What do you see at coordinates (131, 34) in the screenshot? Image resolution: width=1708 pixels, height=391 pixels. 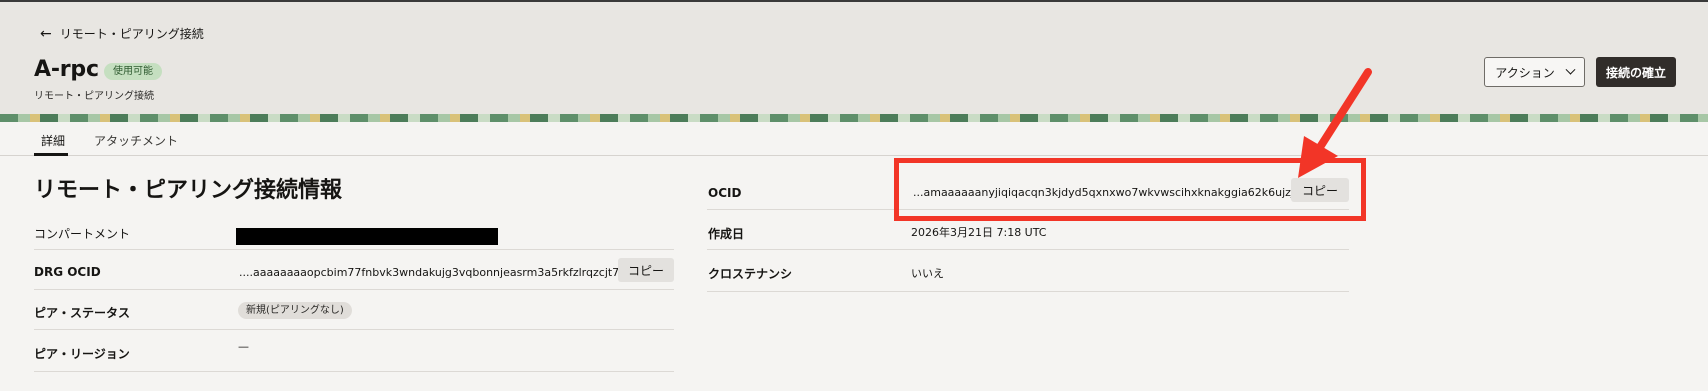 I see `back-link-label: リモート・ピアリング接続` at bounding box center [131, 34].